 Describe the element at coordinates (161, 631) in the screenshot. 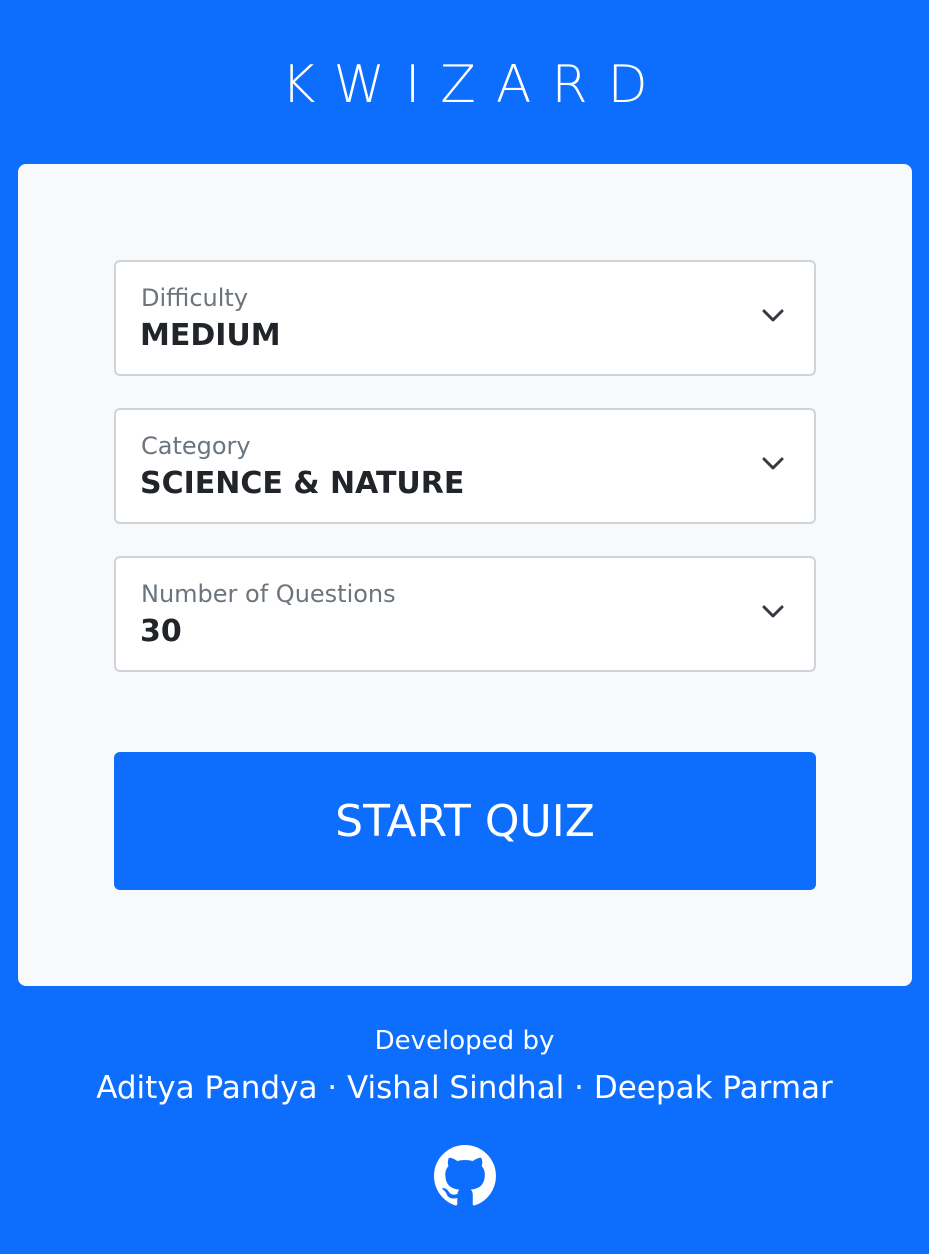

I see `question-count-value: 30` at that location.